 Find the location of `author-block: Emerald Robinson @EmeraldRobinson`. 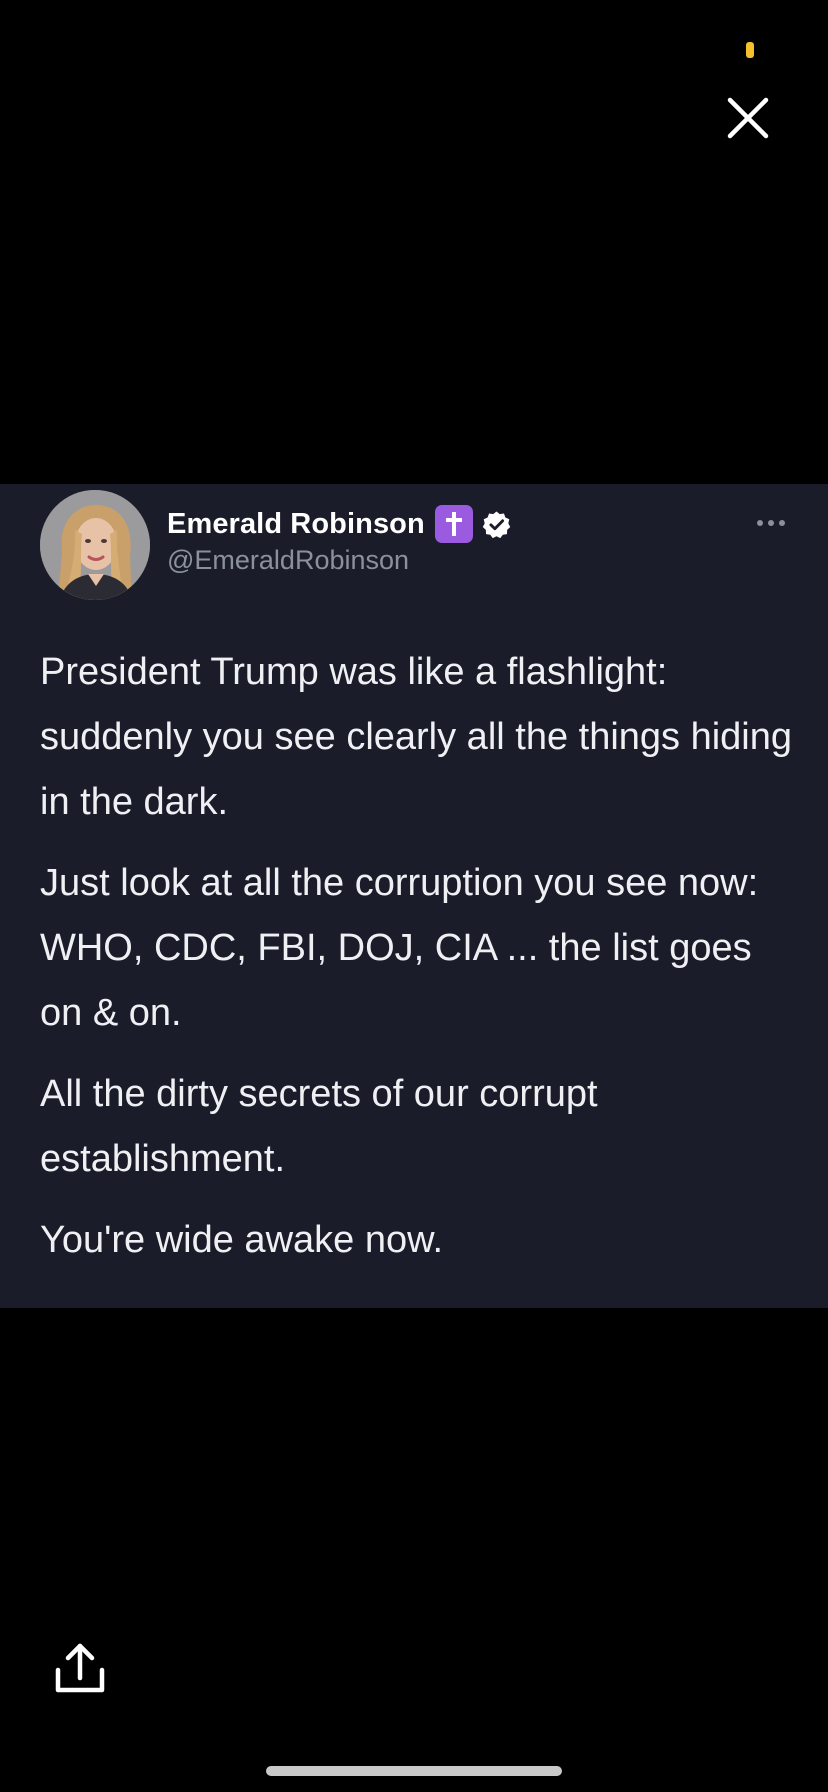

author-block: Emerald Robinson @EmeraldRobinson is located at coordinates (339, 540).